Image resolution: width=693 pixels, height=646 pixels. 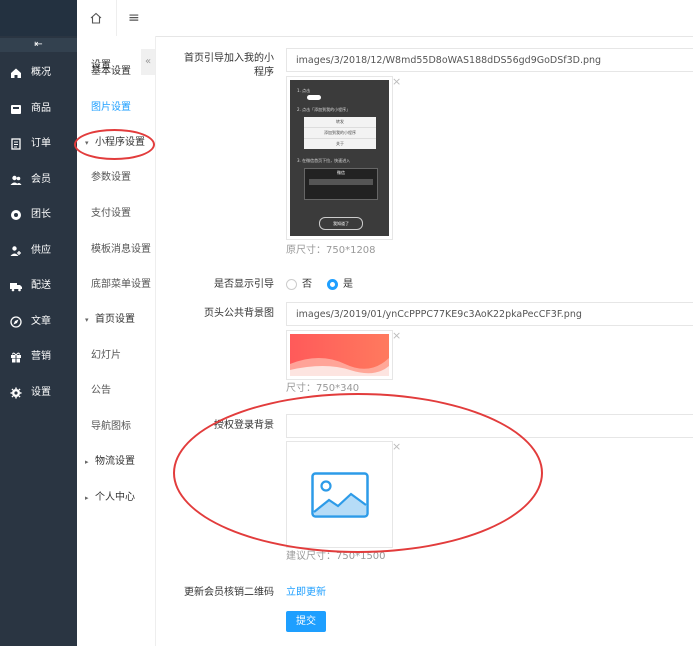 I want to click on nav-item-gift: 营销, so click(x=38, y=357).